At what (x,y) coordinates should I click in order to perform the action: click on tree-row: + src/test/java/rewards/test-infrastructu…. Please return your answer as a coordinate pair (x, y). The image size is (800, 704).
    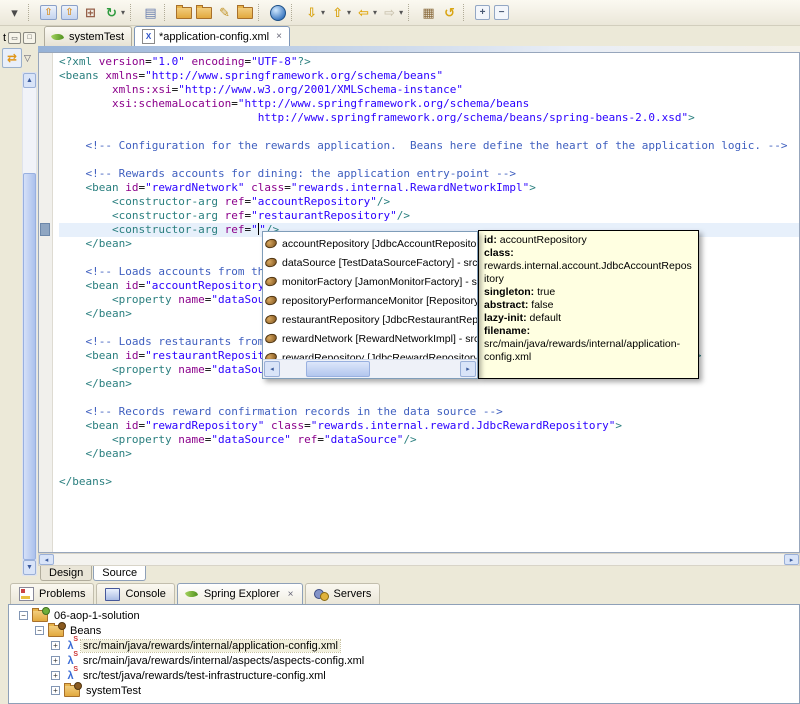
    Looking at the image, I should click on (404, 674).